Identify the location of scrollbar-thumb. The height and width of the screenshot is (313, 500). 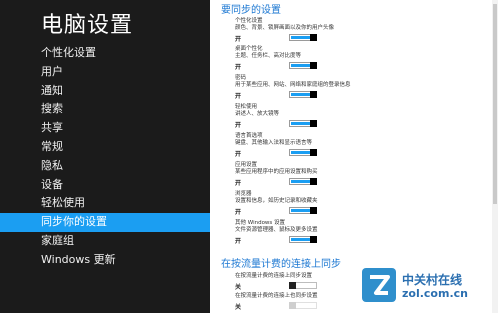
(495, 104).